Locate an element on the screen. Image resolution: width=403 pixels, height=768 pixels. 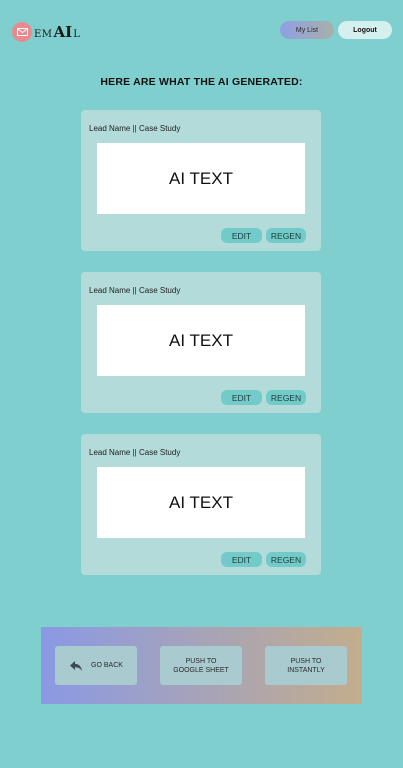
go-back-button: GO BACK is located at coordinates (96, 665).